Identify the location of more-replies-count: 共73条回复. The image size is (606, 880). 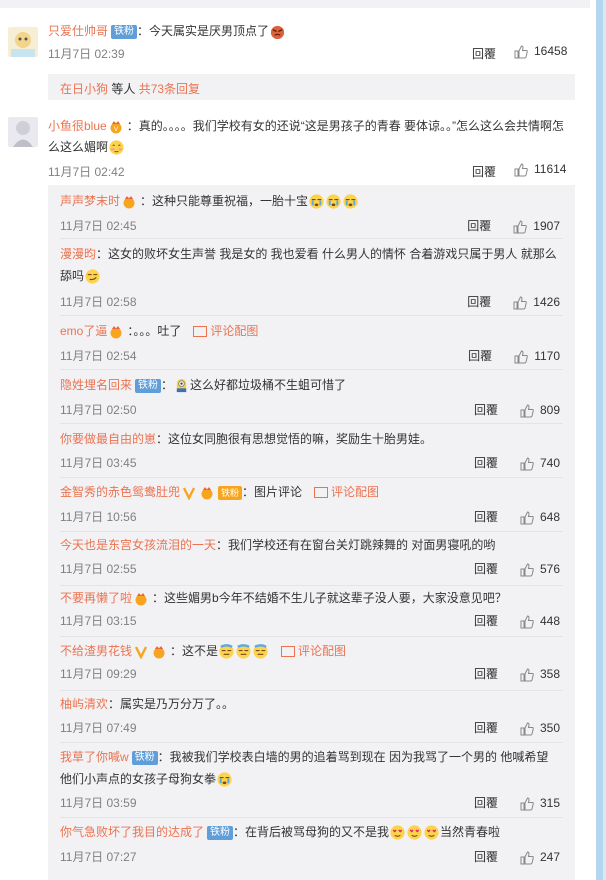
(169, 89).